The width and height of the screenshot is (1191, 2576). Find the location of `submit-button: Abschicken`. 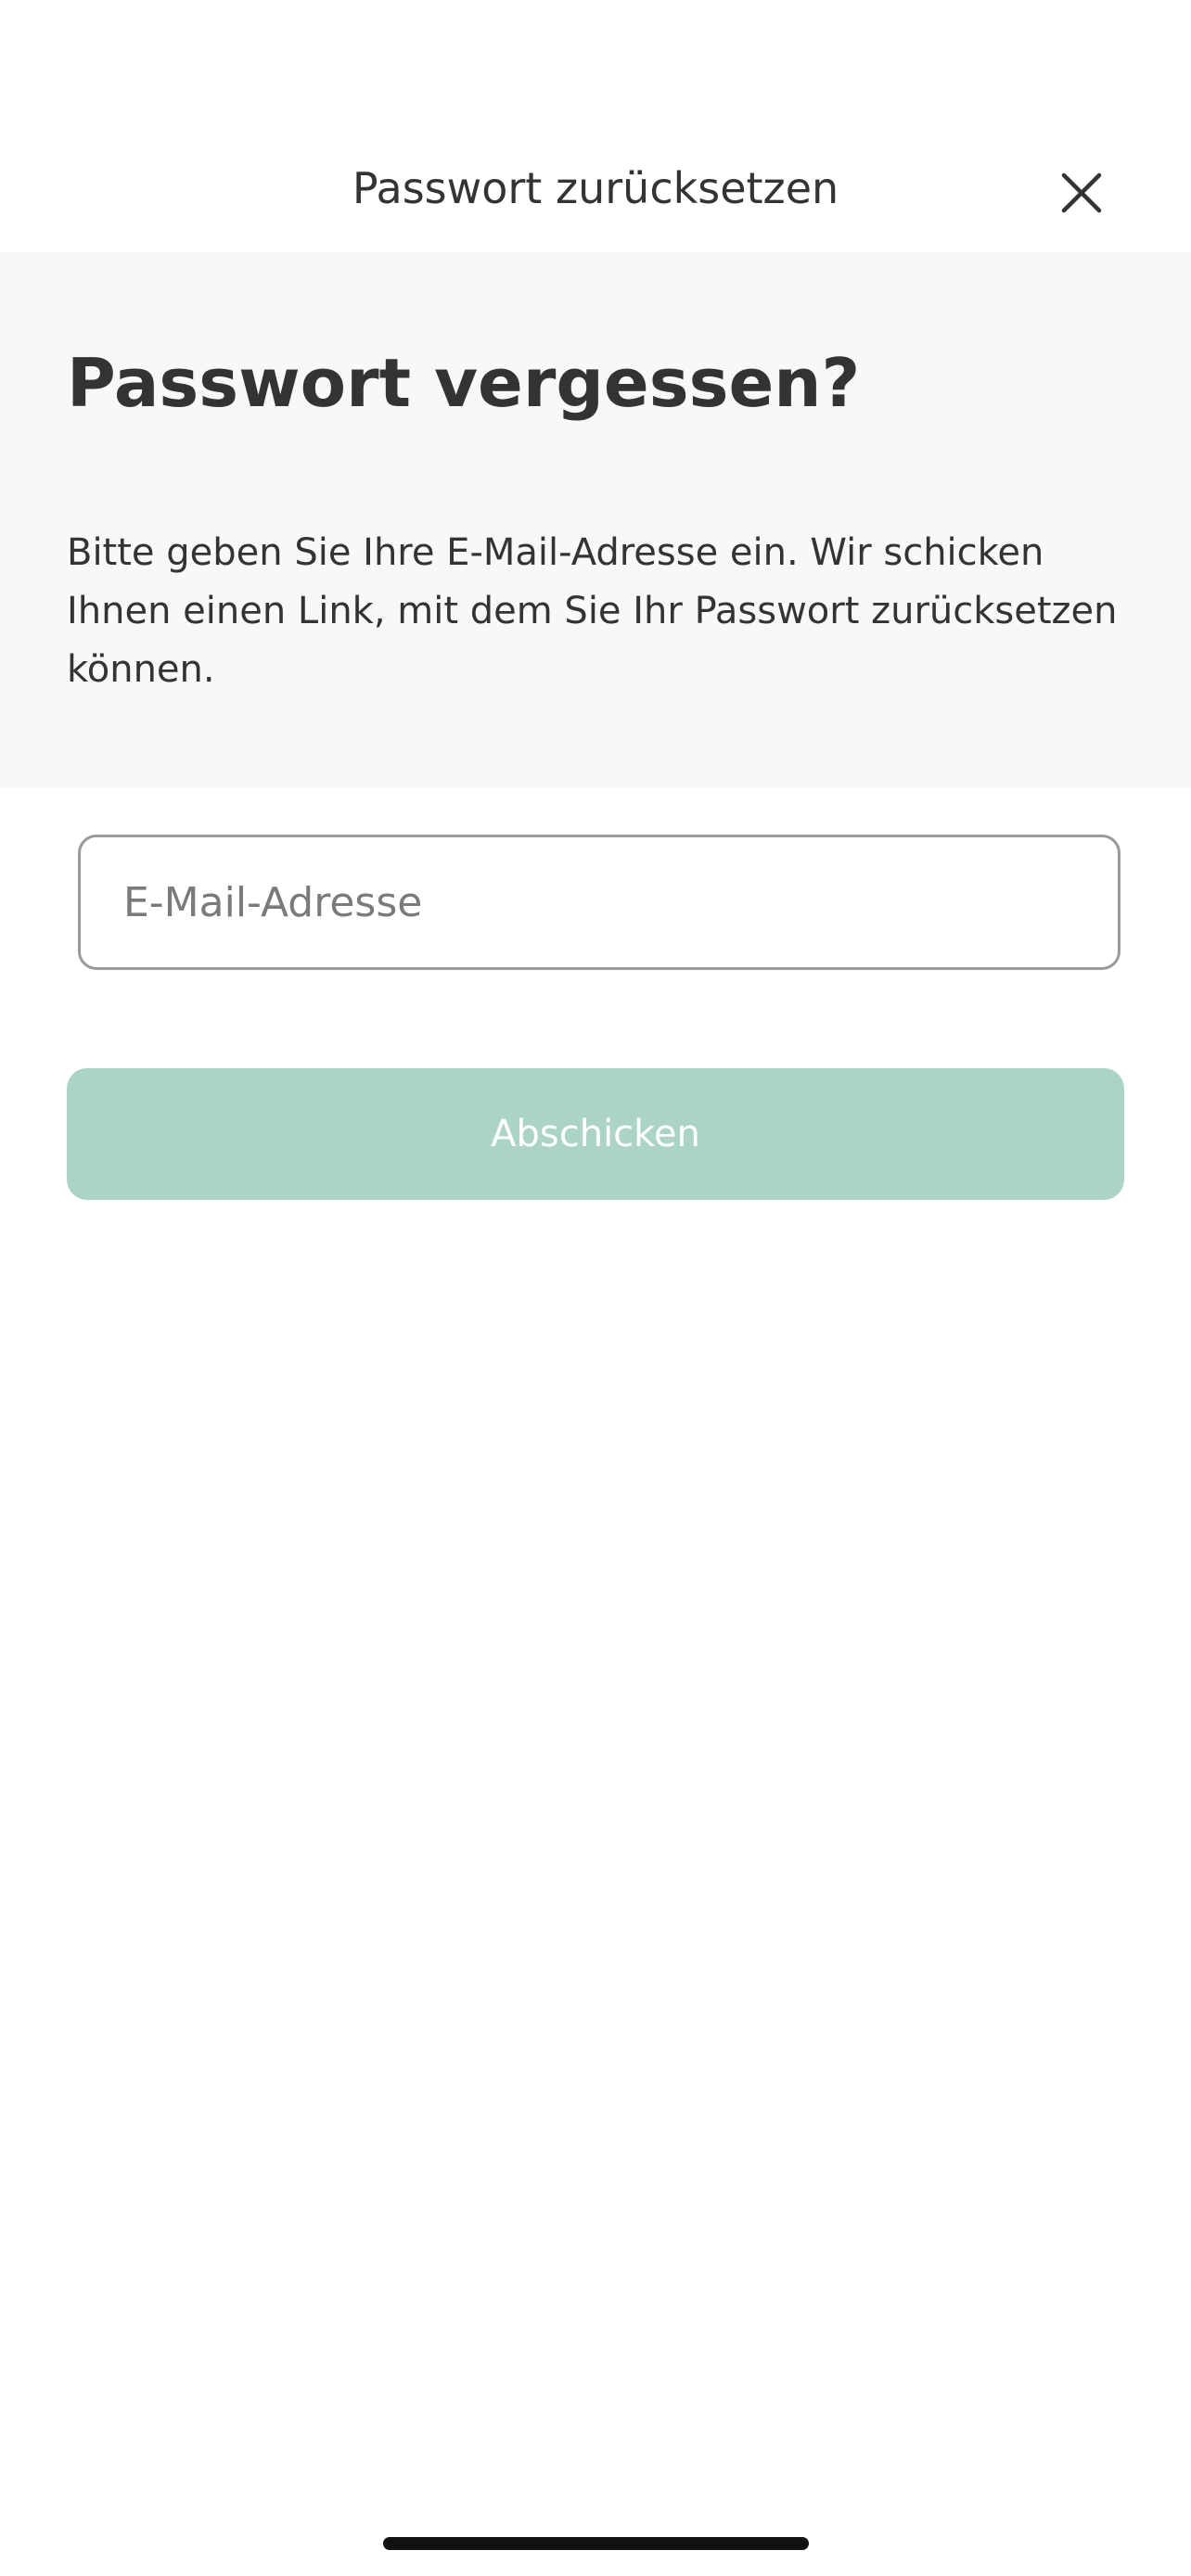

submit-button: Abschicken is located at coordinates (595, 1134).